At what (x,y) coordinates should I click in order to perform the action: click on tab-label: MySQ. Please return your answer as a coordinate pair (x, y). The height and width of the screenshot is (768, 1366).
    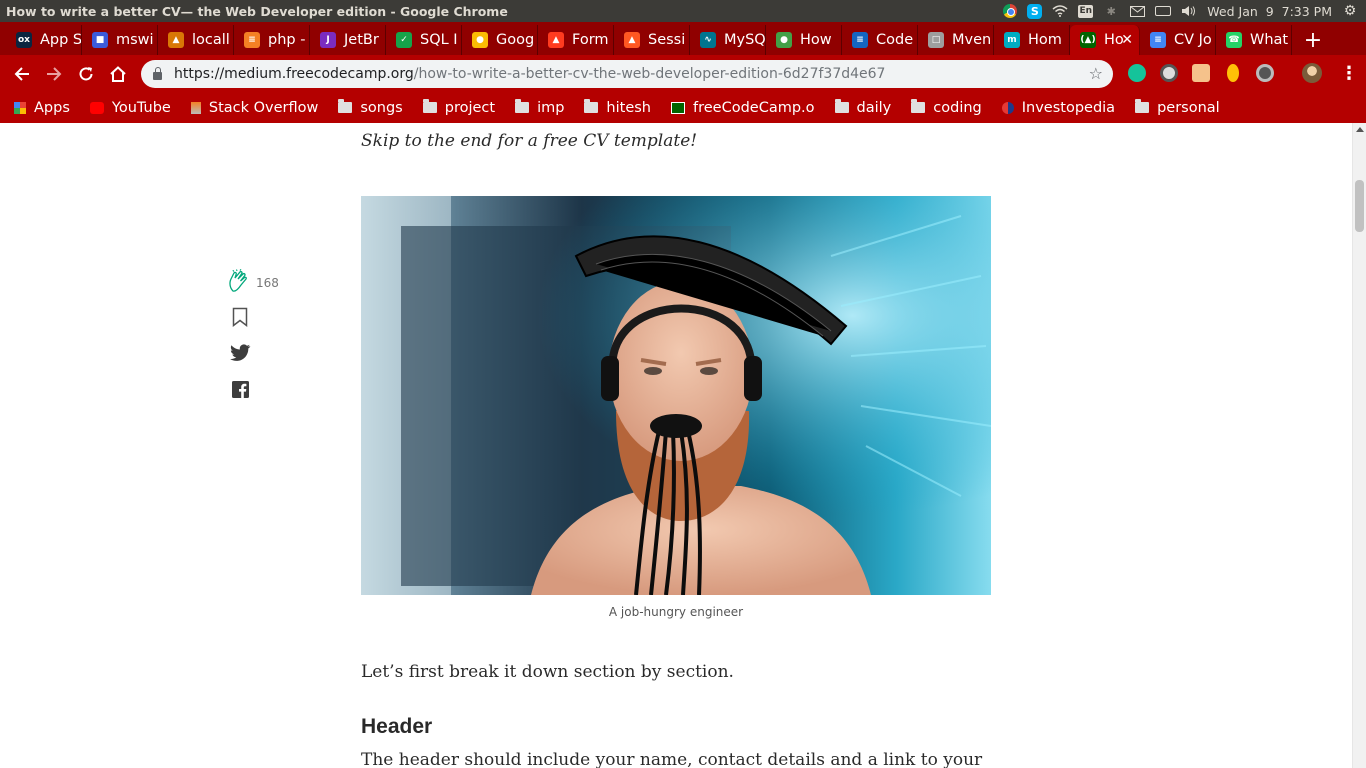
    Looking at the image, I should click on (745, 40).